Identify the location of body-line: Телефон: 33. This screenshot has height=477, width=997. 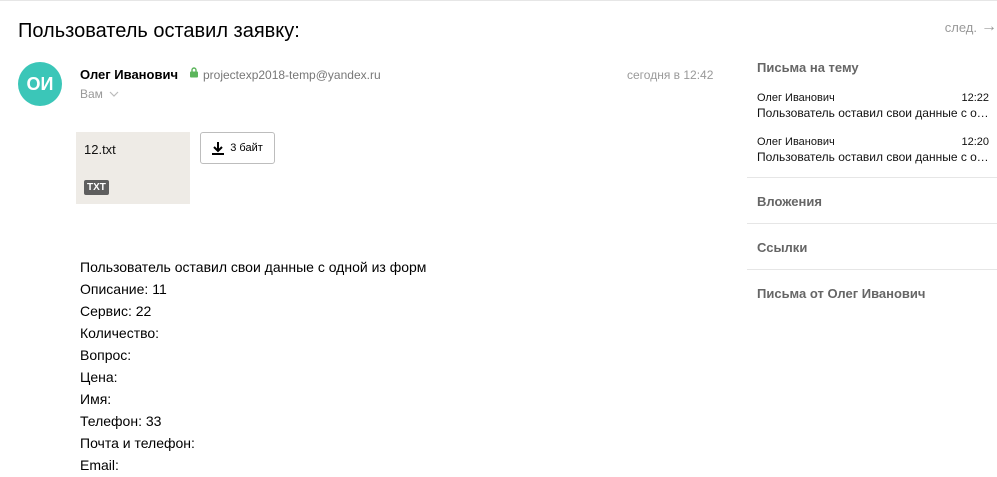
(121, 421).